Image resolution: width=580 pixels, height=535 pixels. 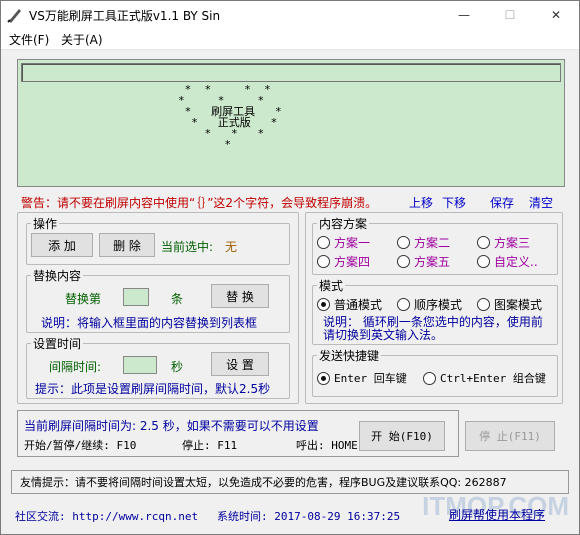 What do you see at coordinates (433, 328) in the screenshot?
I see `mode-hint: 说明： 循环刷一条您选中的内容，使用前请切换到英文输入法。` at bounding box center [433, 328].